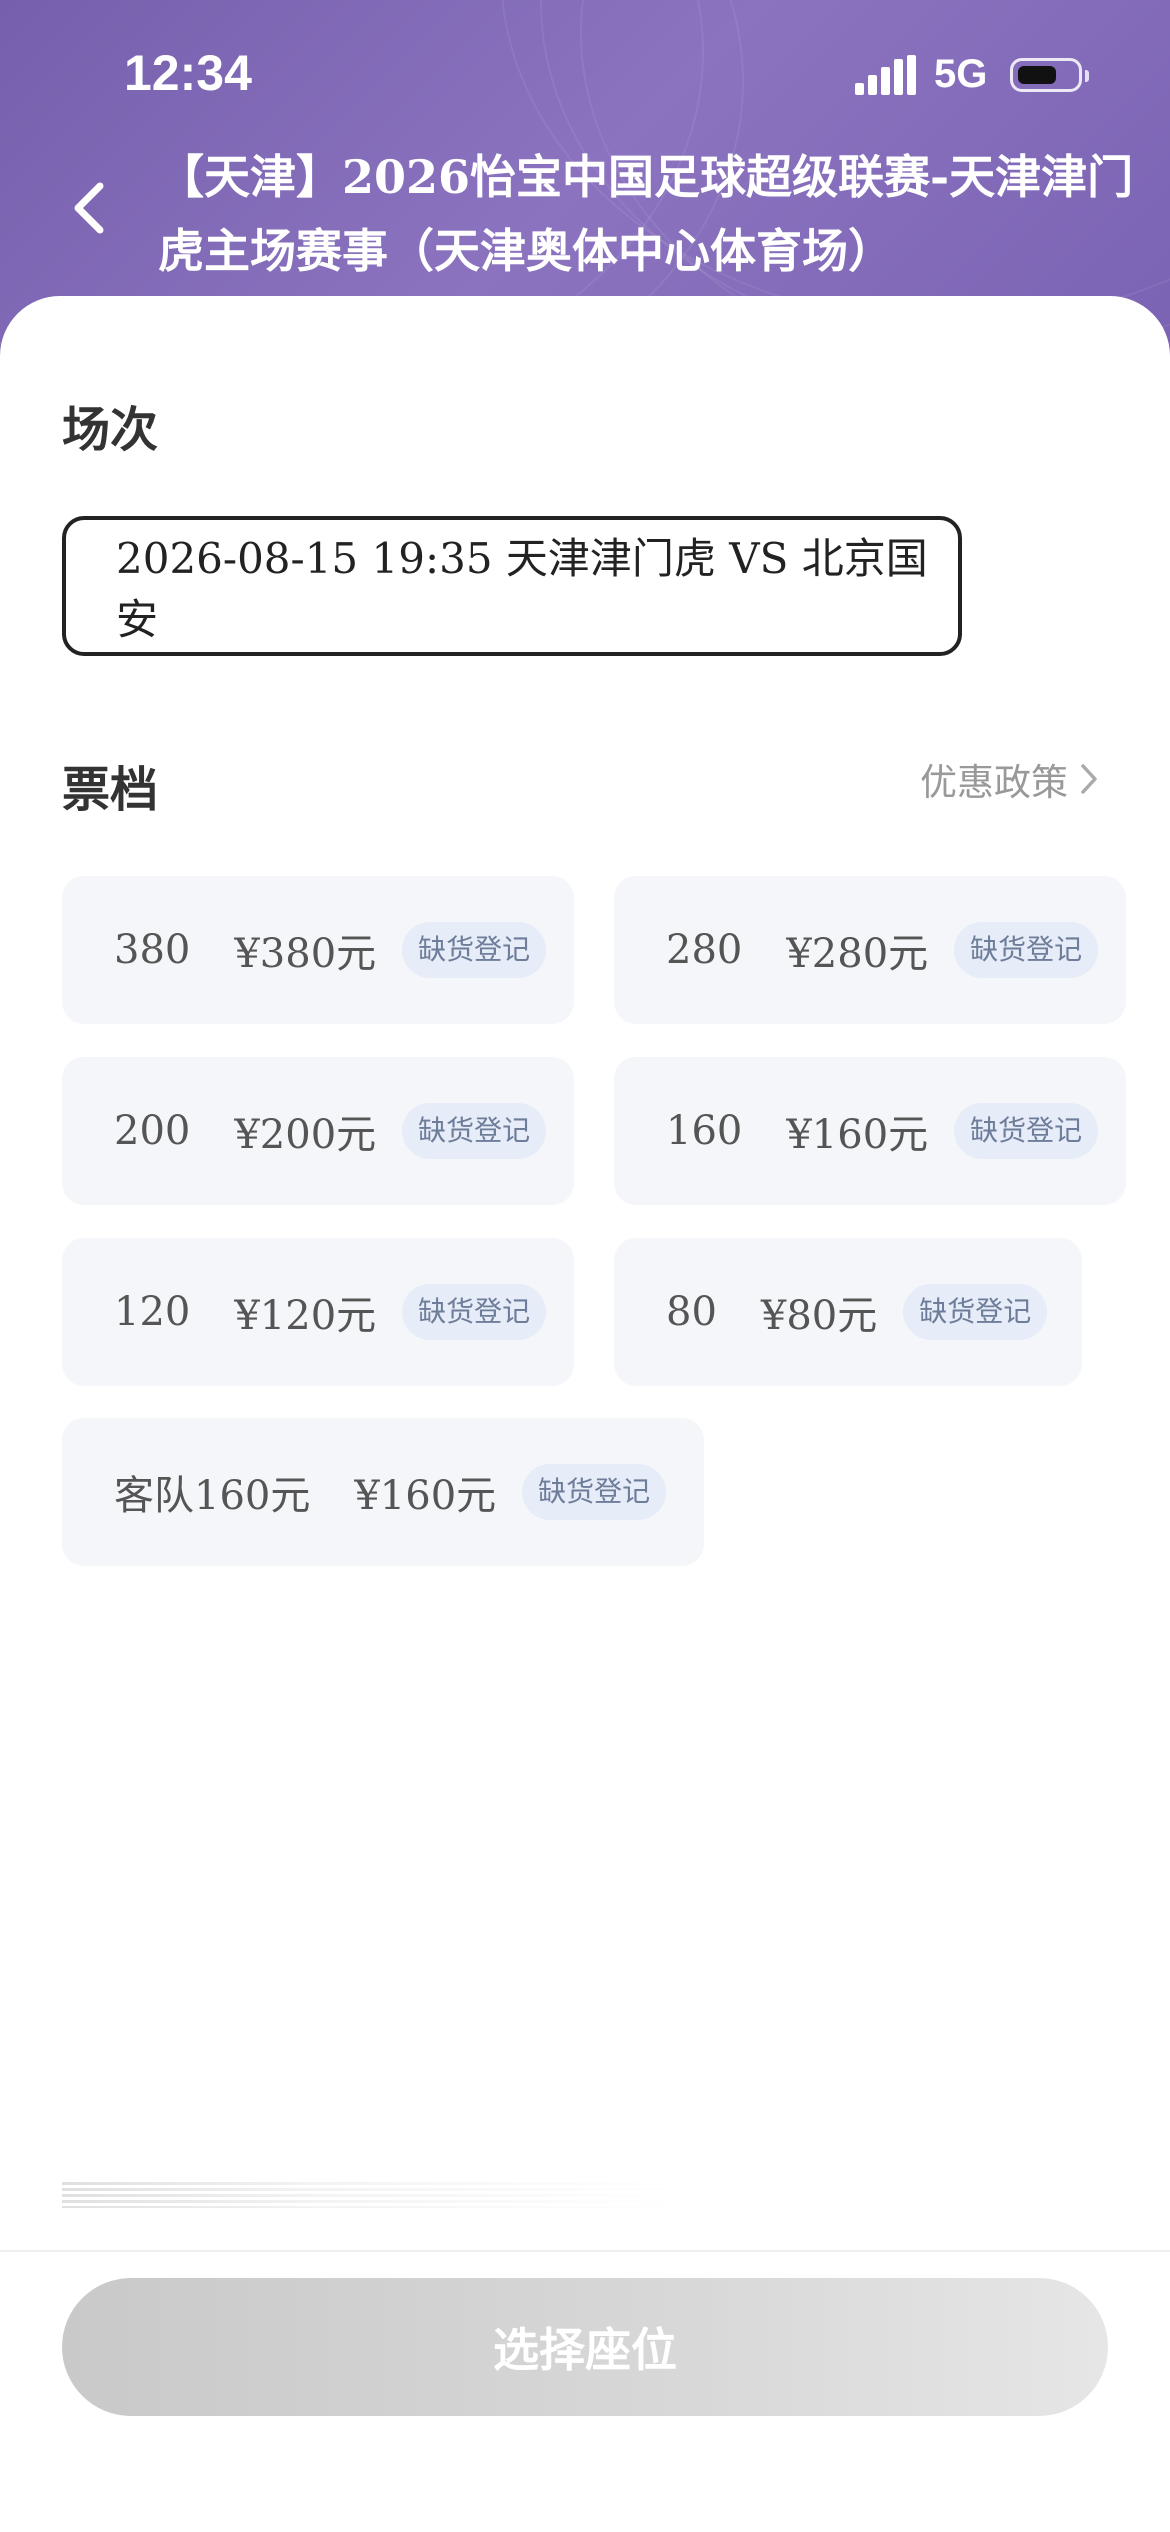  Describe the element at coordinates (305, 954) in the screenshot. I see `tier-price: ¥380元` at that location.